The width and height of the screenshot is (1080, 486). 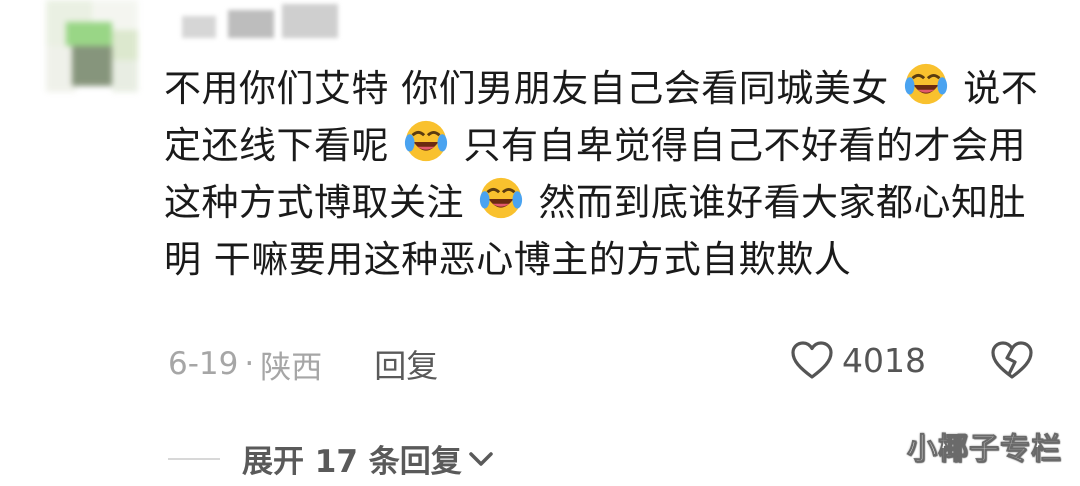 What do you see at coordinates (526, 88) in the screenshot?
I see `comment-segment: 不用你们艾特 你们男朋友自己会看同城美女` at bounding box center [526, 88].